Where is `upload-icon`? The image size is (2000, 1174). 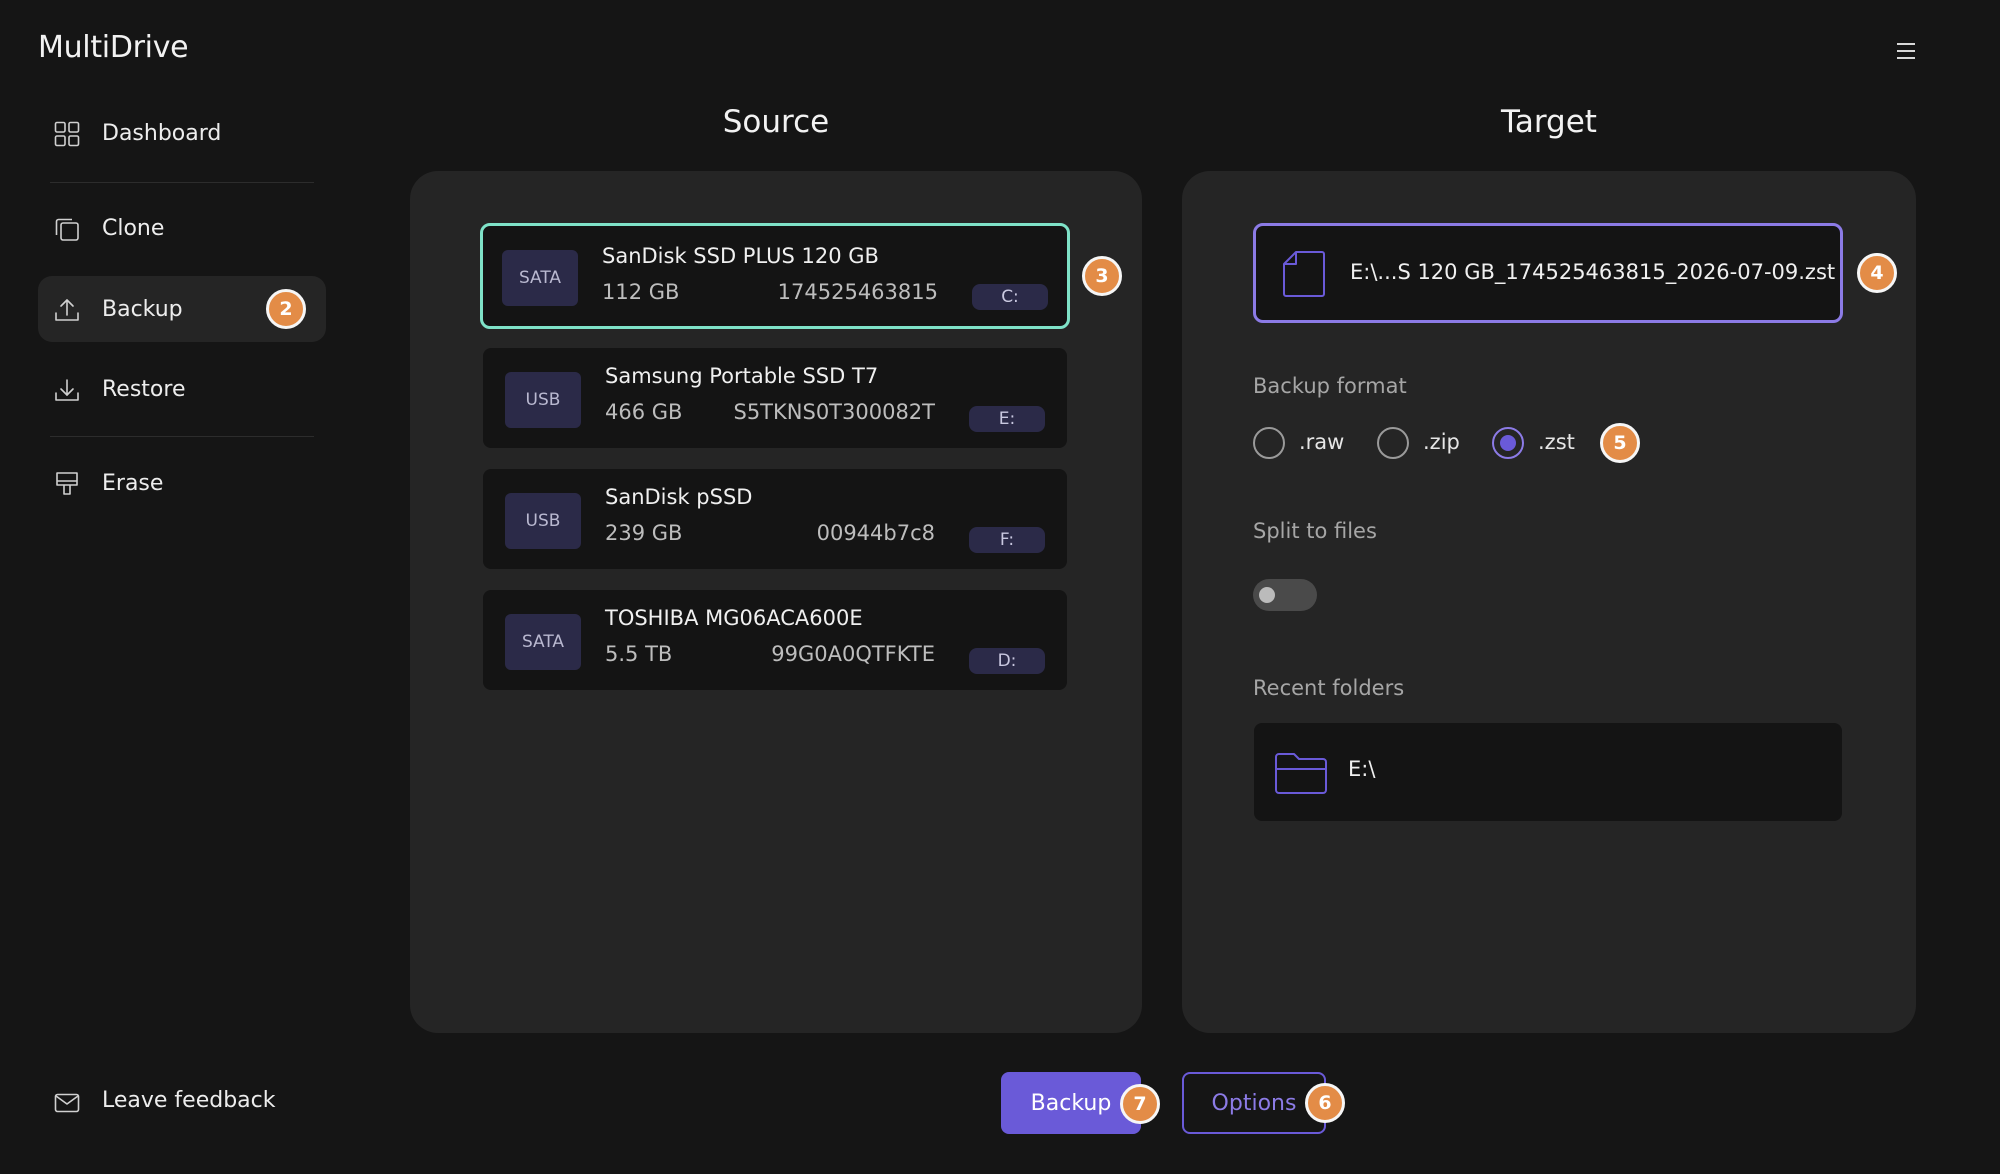 upload-icon is located at coordinates (67, 310).